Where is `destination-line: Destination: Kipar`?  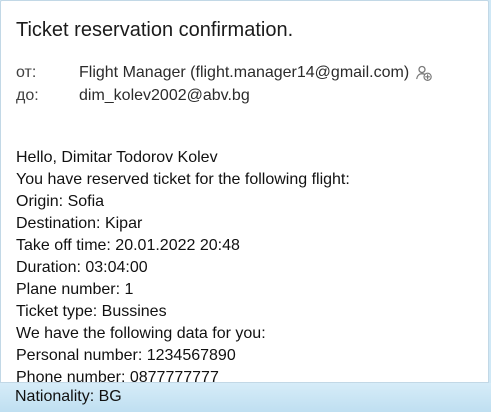 destination-line: Destination: Kipar is located at coordinates (79, 223).